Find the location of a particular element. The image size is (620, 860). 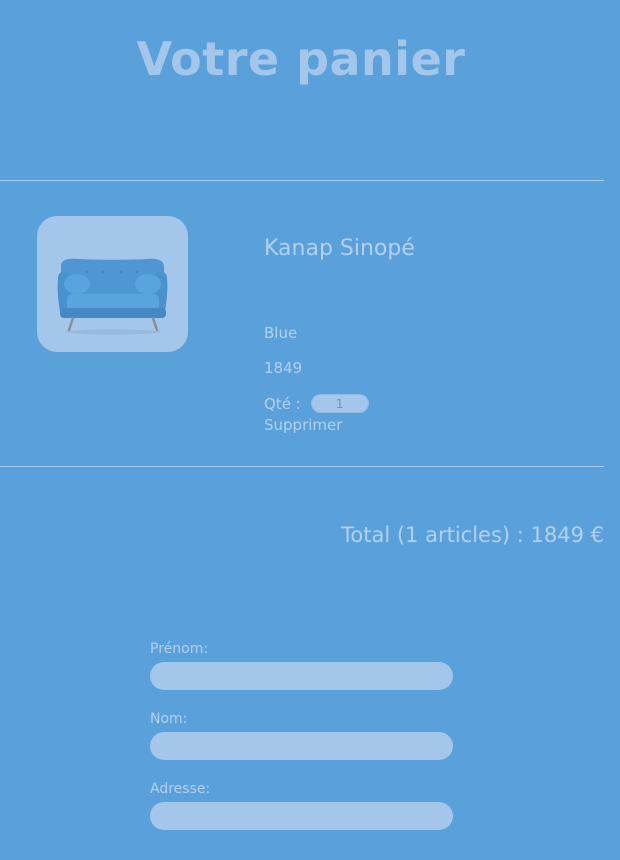

product-image is located at coordinates (112, 284).